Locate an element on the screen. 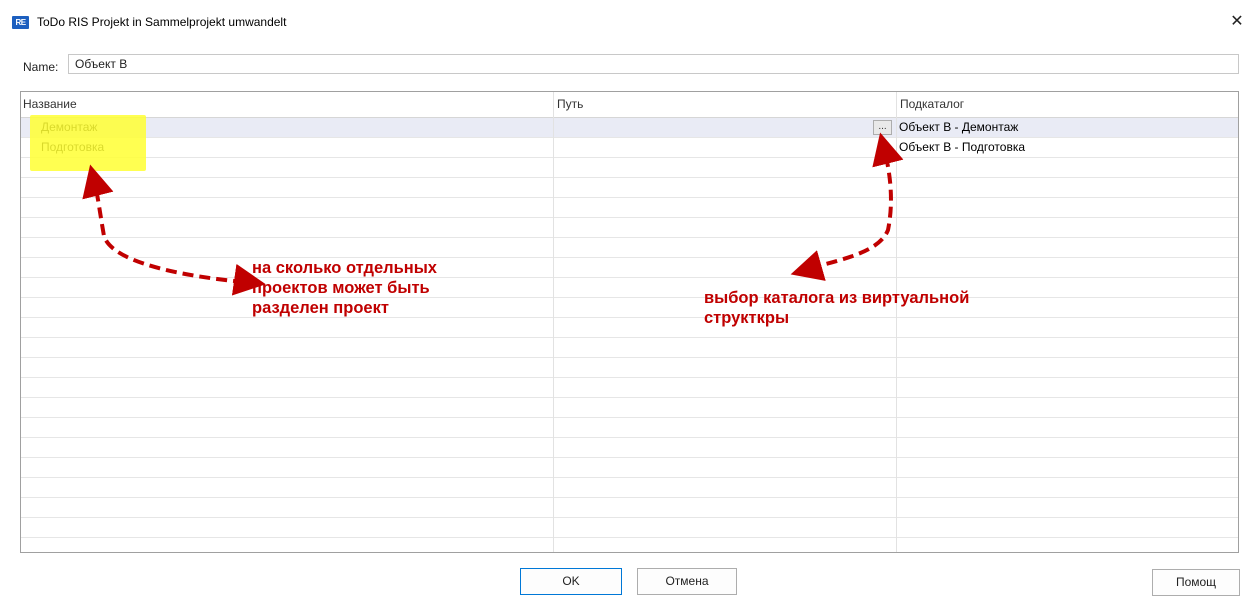 The height and width of the screenshot is (606, 1249). annotation-right: выбор каталога из виртуальной структкры is located at coordinates (837, 308).